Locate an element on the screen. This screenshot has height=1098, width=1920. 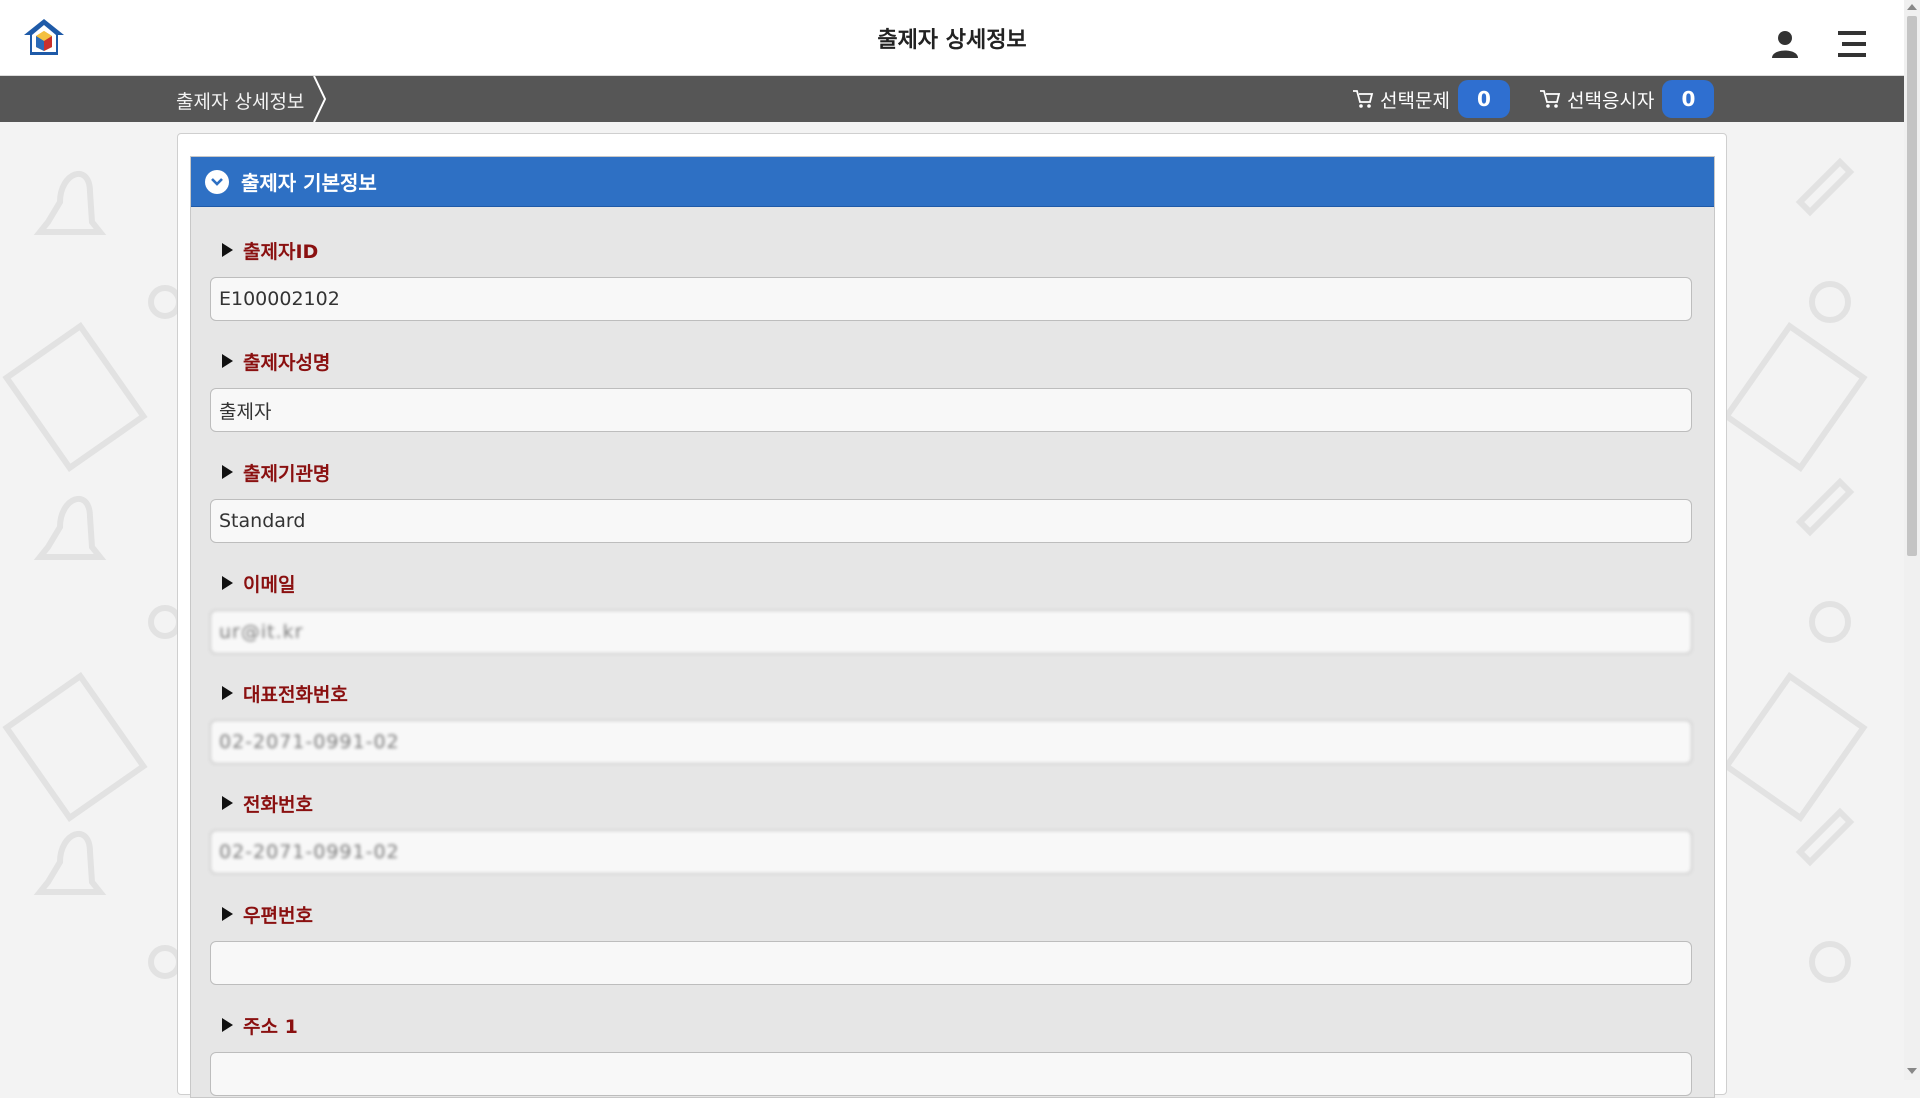
user-icon is located at coordinates (1785, 44).